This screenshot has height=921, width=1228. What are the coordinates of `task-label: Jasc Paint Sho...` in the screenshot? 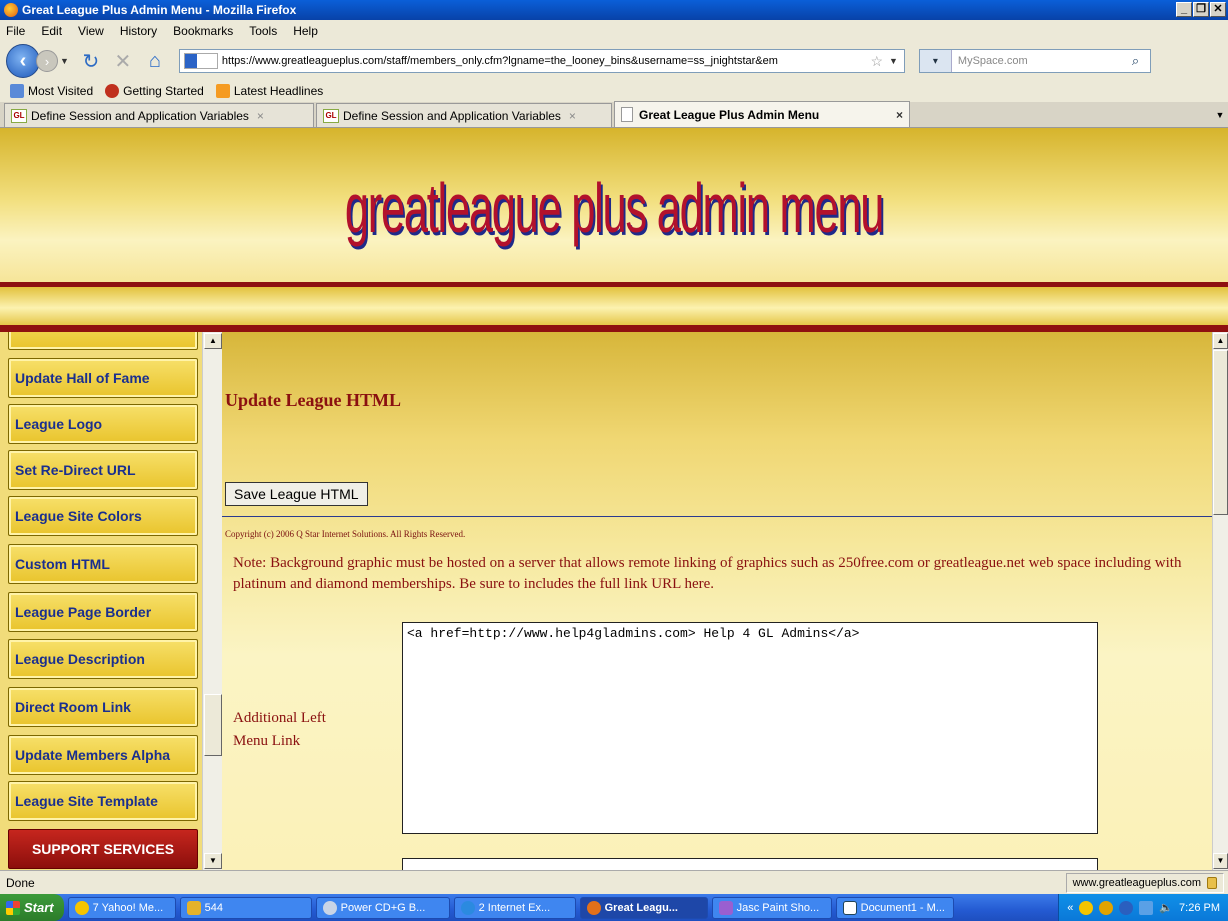 It's located at (778, 907).